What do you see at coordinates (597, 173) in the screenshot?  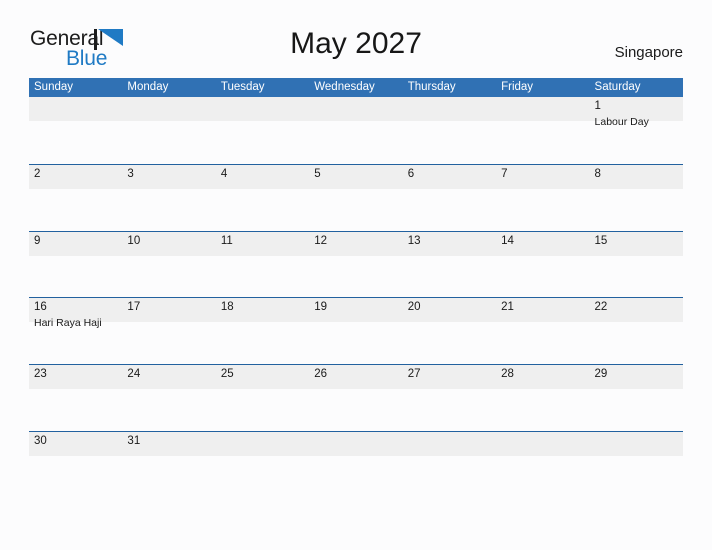 I see `day-number: 8` at bounding box center [597, 173].